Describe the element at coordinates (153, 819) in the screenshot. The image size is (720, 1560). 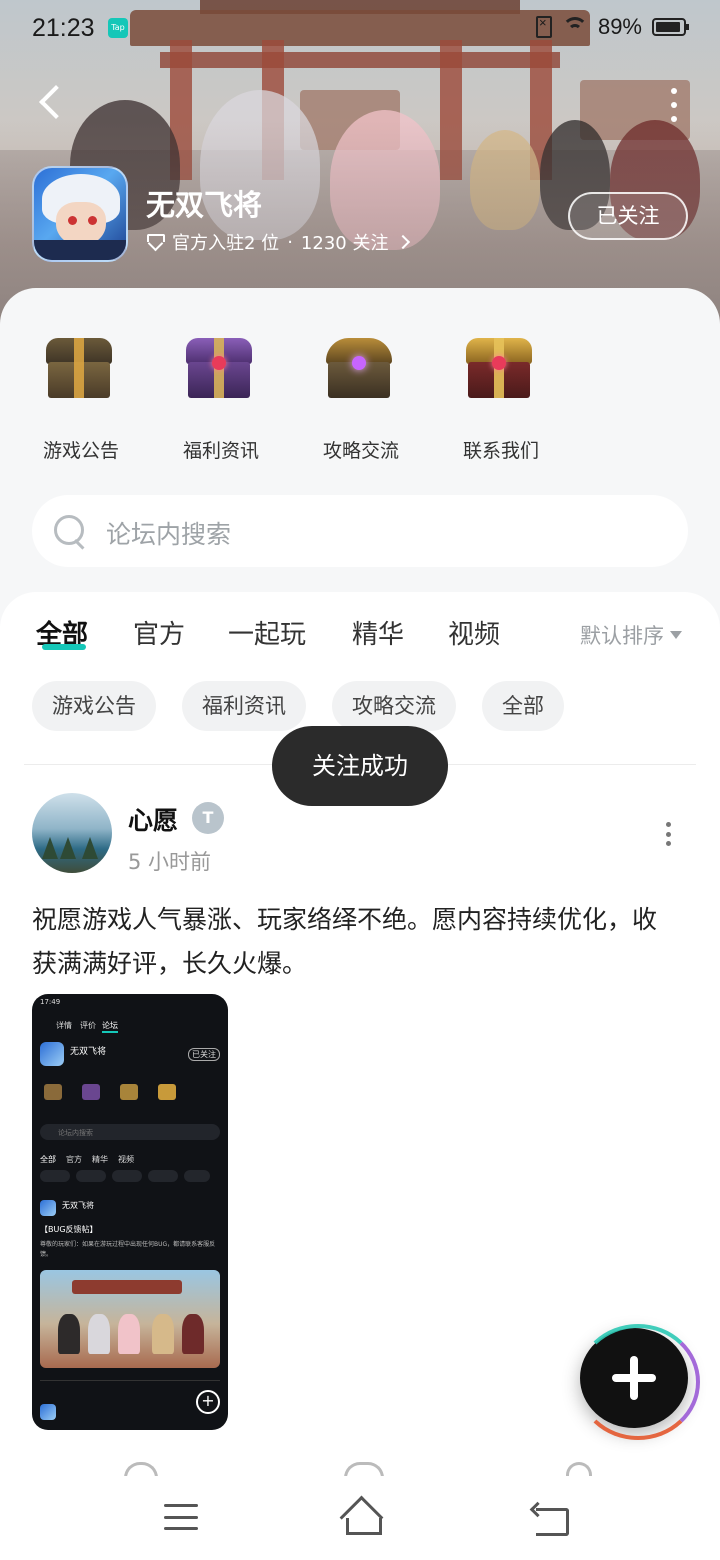
I see `post-author: 心愿` at that location.